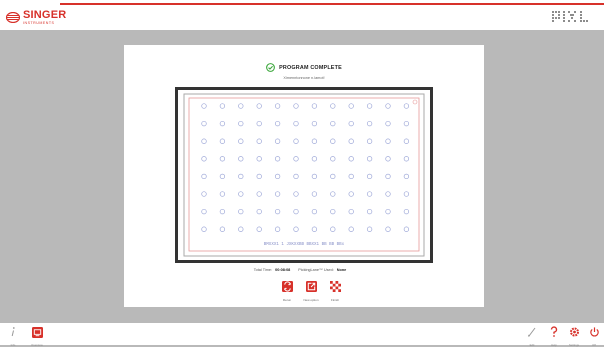  I want to click on total-time-value: 00:08:08, so click(283, 270).